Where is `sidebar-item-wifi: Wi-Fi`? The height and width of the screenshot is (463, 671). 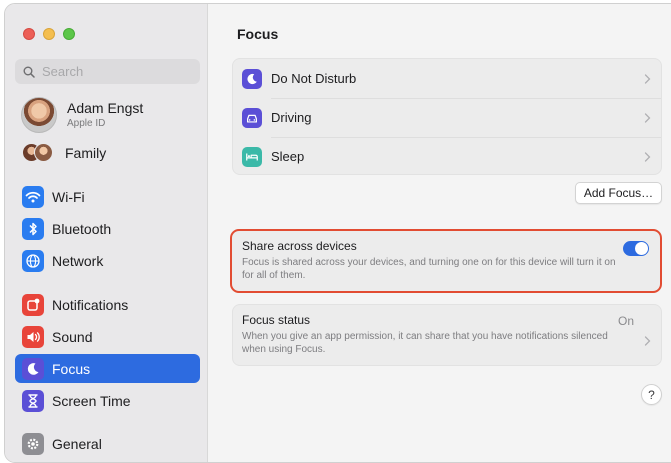
sidebar-item-wifi: Wi-Fi is located at coordinates (107, 196).